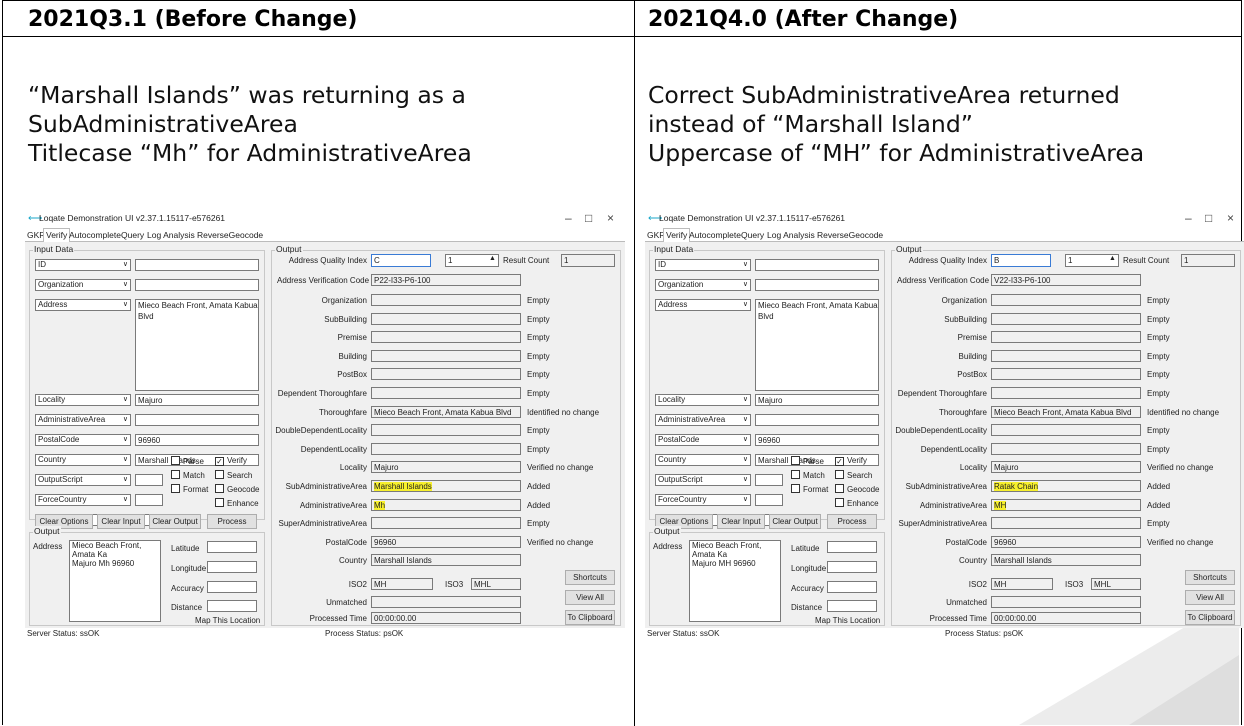  Describe the element at coordinates (401, 260) in the screenshot. I see `aqi-field: C` at that location.